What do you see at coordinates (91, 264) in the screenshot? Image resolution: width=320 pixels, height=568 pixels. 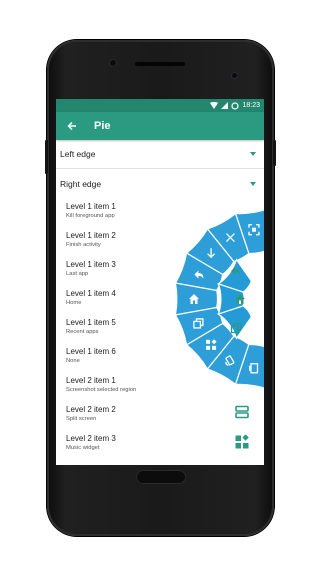 I see `item-title: Level 1 item 3` at bounding box center [91, 264].